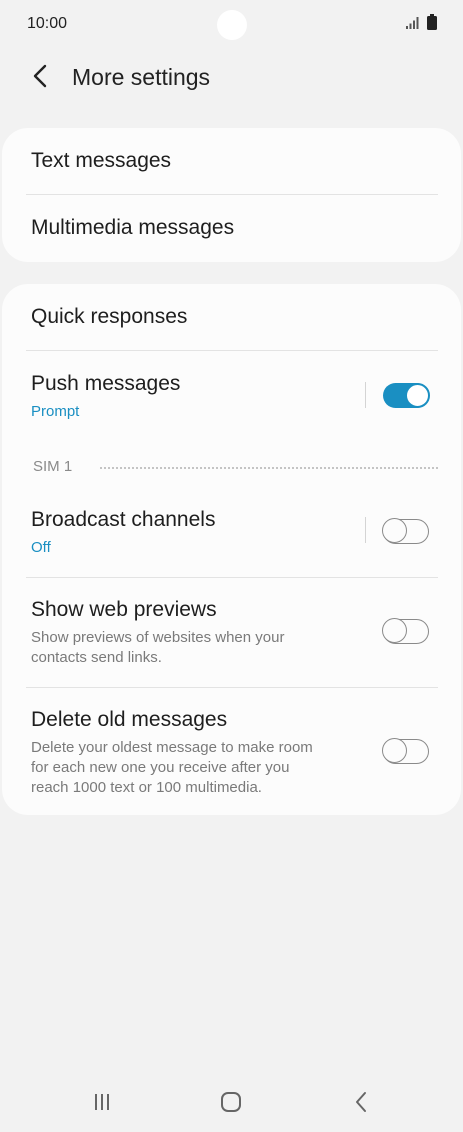  I want to click on quick-responses-label: Quick responses, so click(109, 316).